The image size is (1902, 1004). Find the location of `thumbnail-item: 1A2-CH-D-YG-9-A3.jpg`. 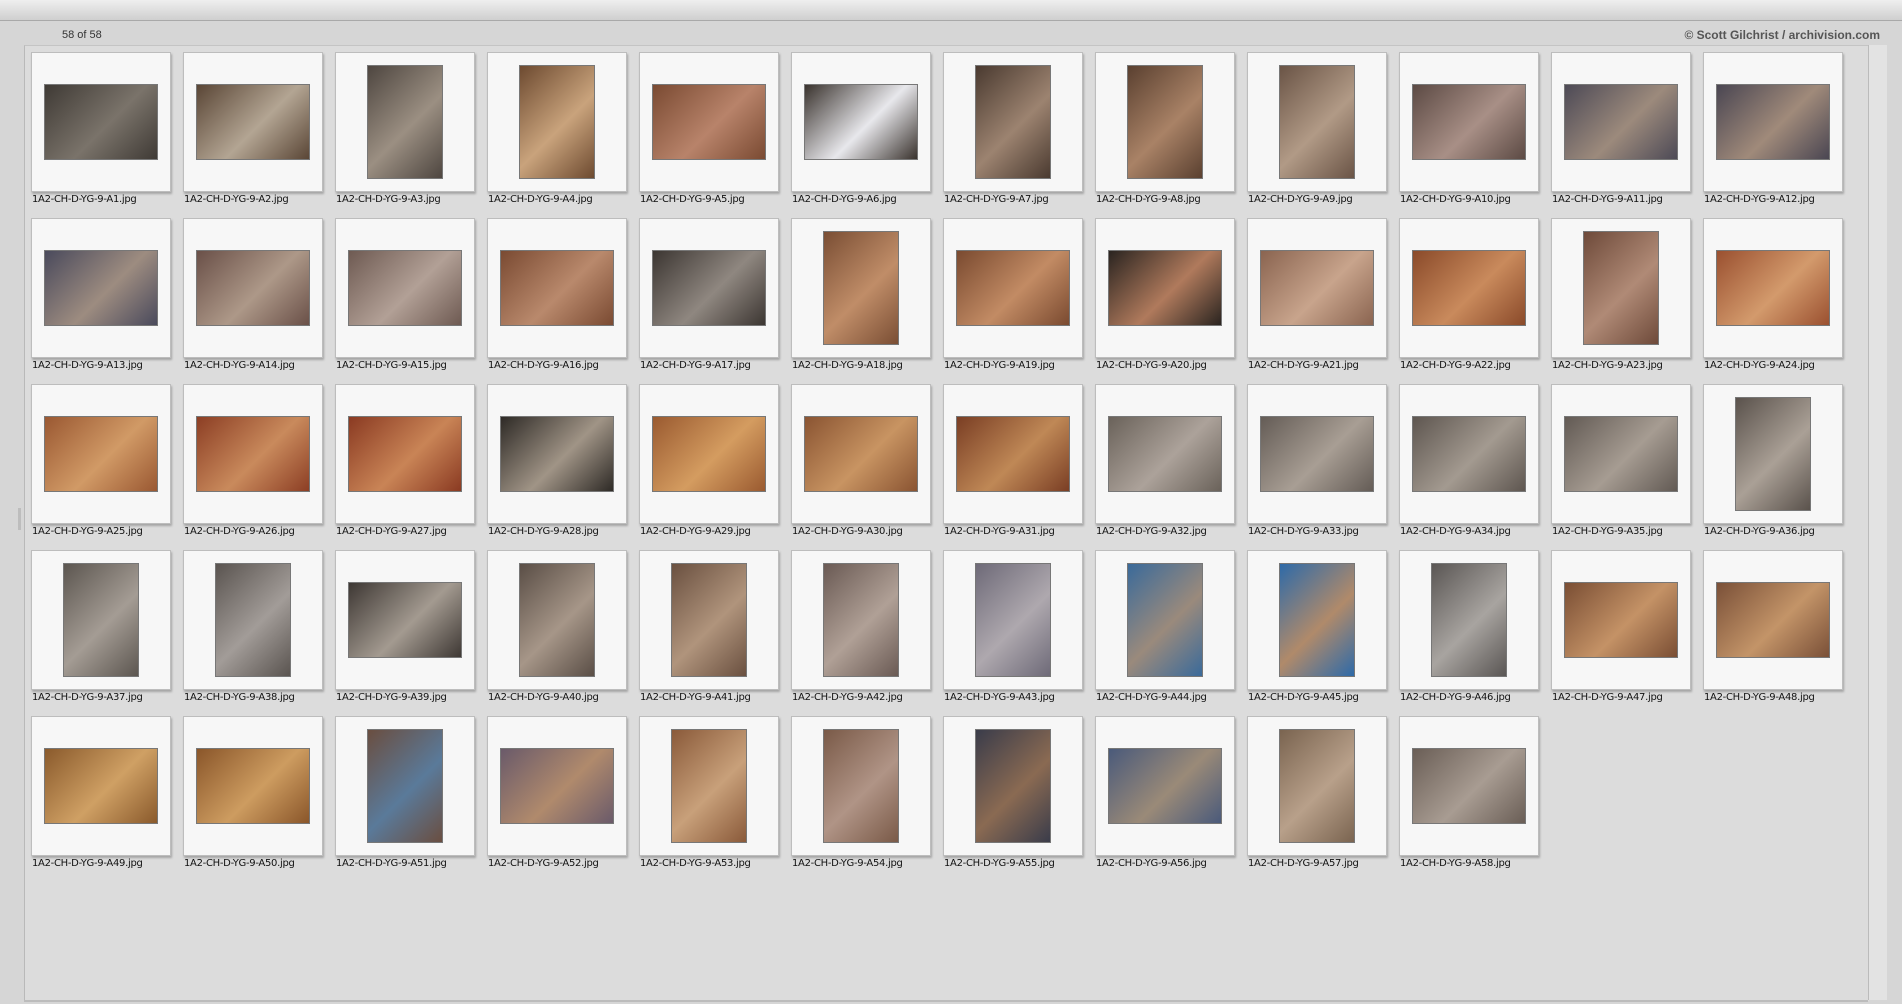

thumbnail-item: 1A2-CH-D-YG-9-A3.jpg is located at coordinates (405, 135).